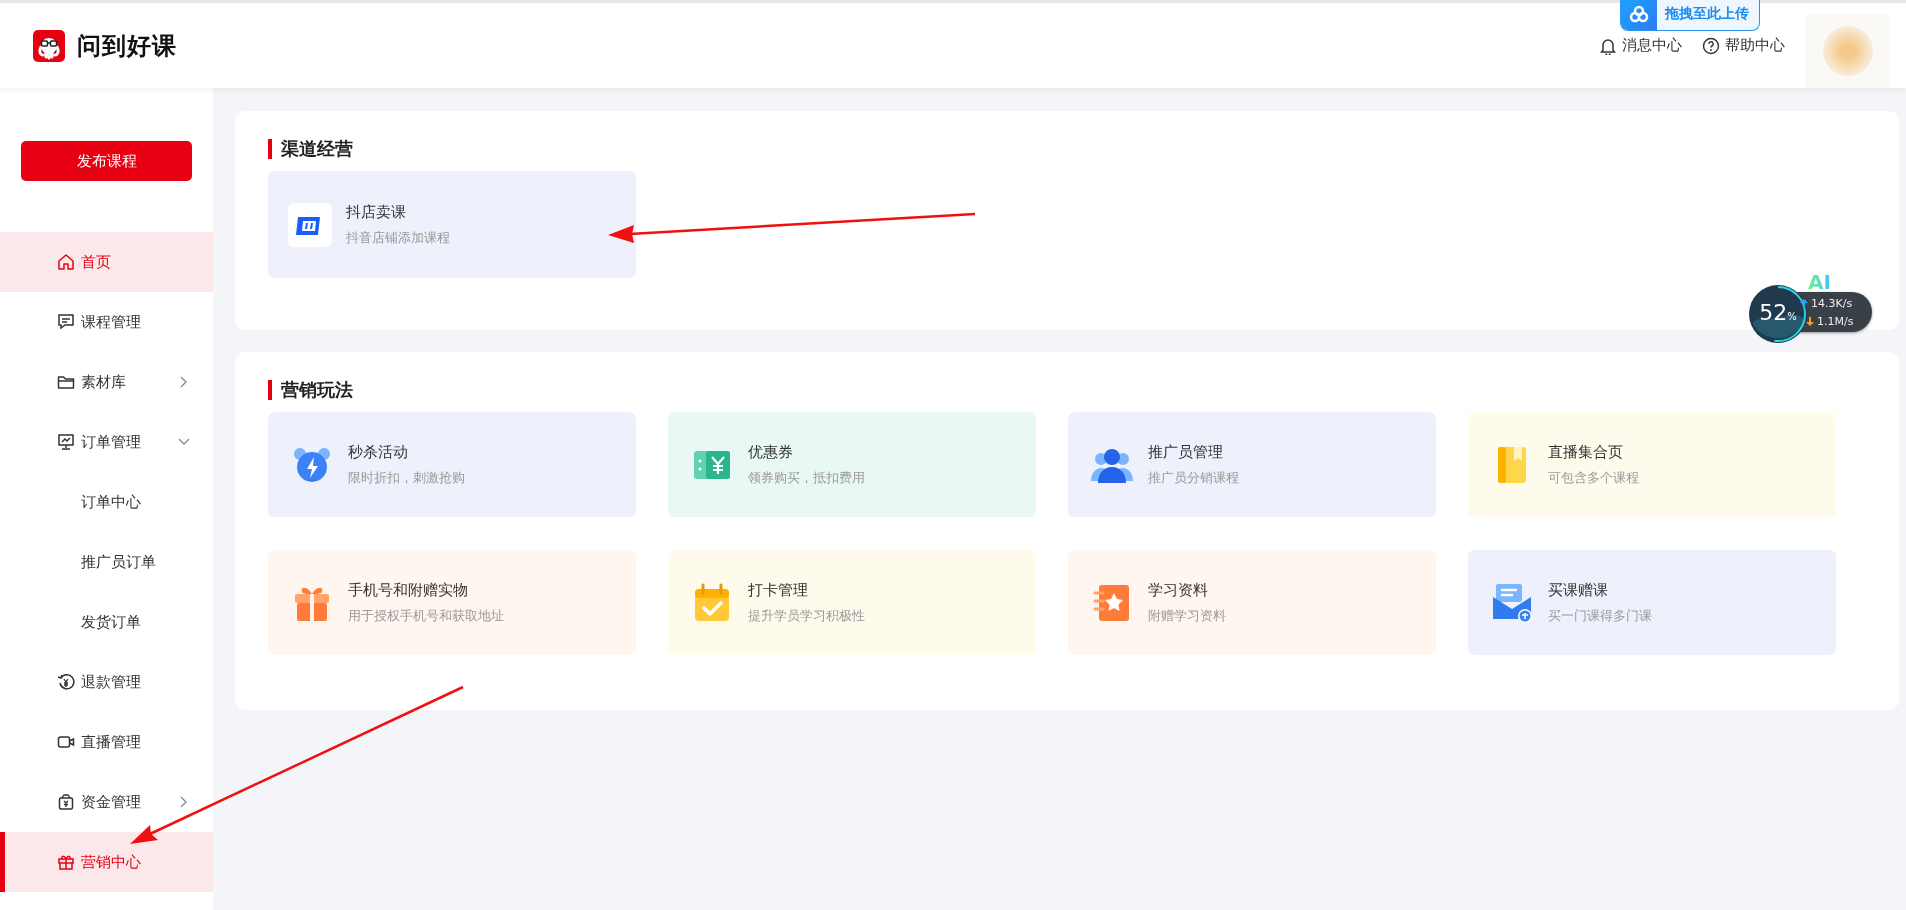 The image size is (1906, 910). Describe the element at coordinates (66, 862) in the screenshot. I see `gift-icon` at that location.